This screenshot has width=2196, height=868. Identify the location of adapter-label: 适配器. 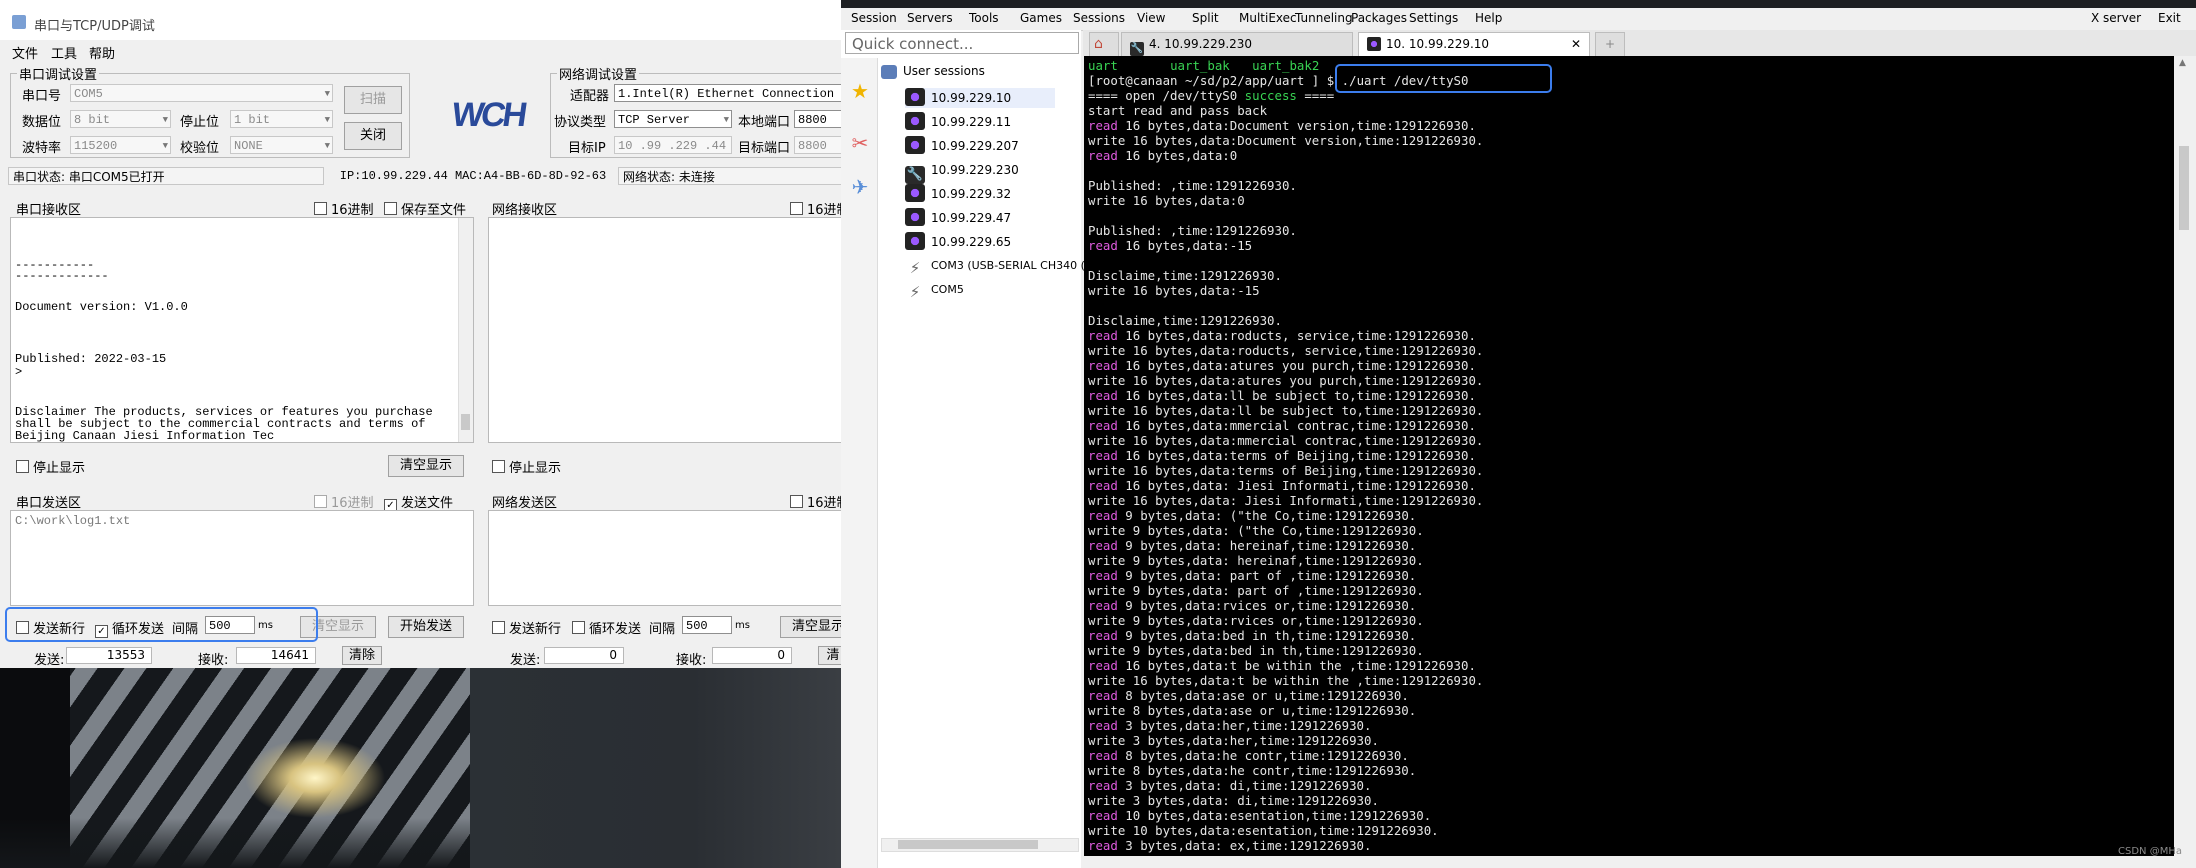
(590, 96).